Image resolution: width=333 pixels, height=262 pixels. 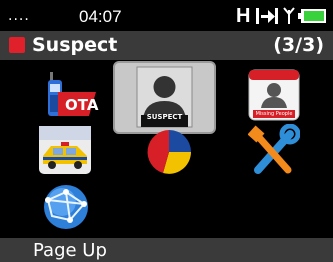 What do you see at coordinates (312, 16) in the screenshot?
I see `battery-icon` at bounding box center [312, 16].